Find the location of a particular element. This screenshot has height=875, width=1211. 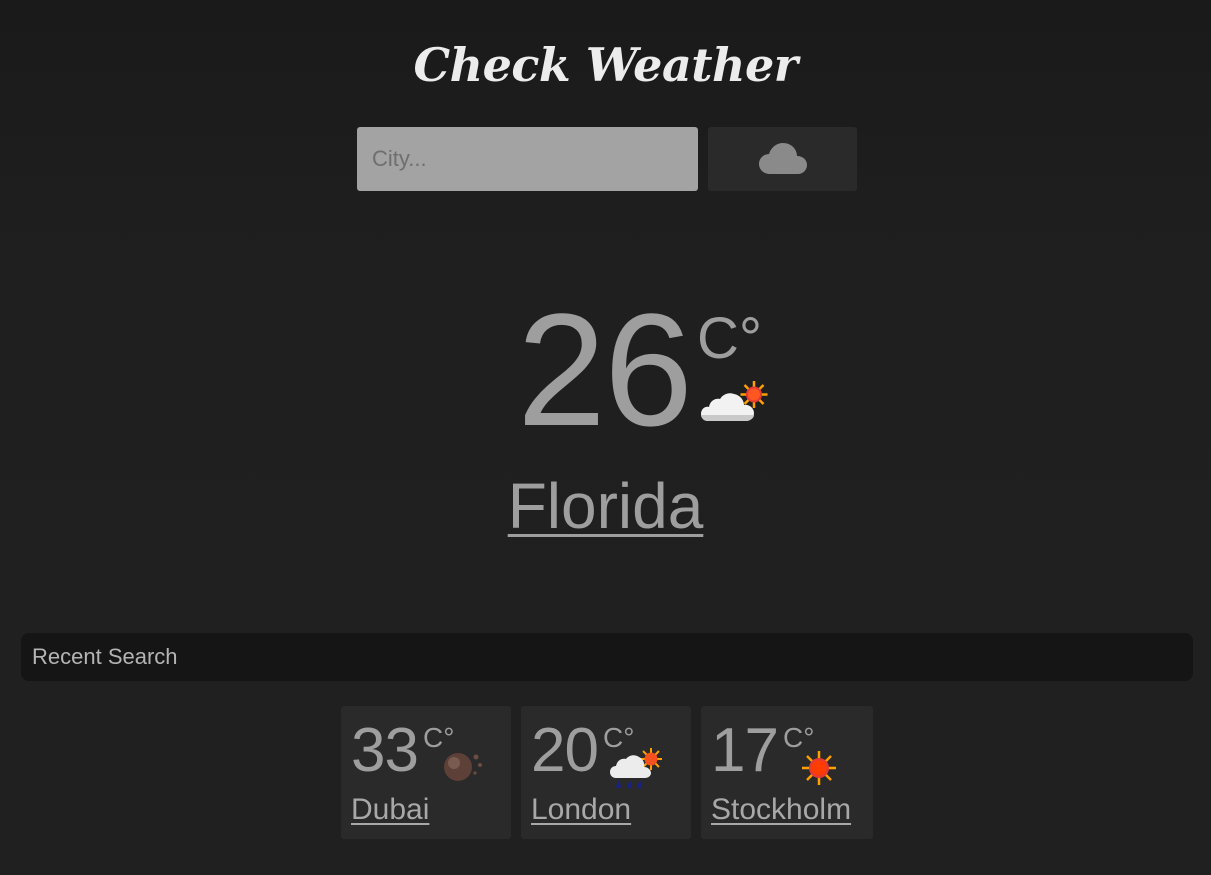

recent-card-london: 20 C° London is located at coordinates (606, 772).